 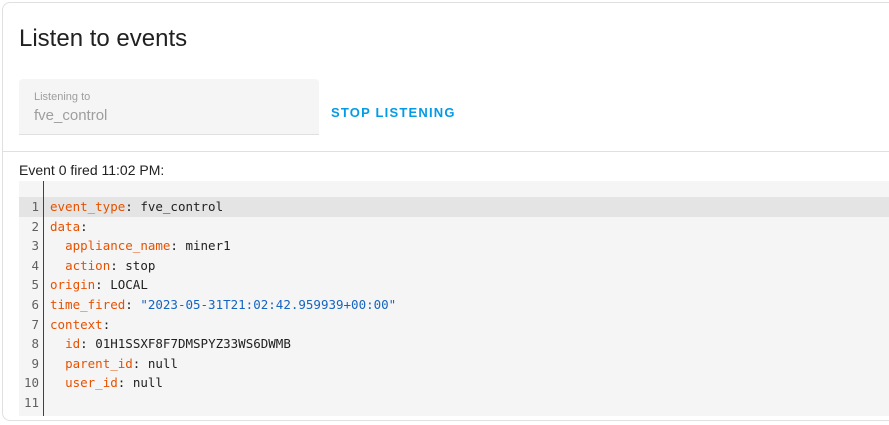 What do you see at coordinates (35, 324) in the screenshot?
I see `line-number: 7` at bounding box center [35, 324].